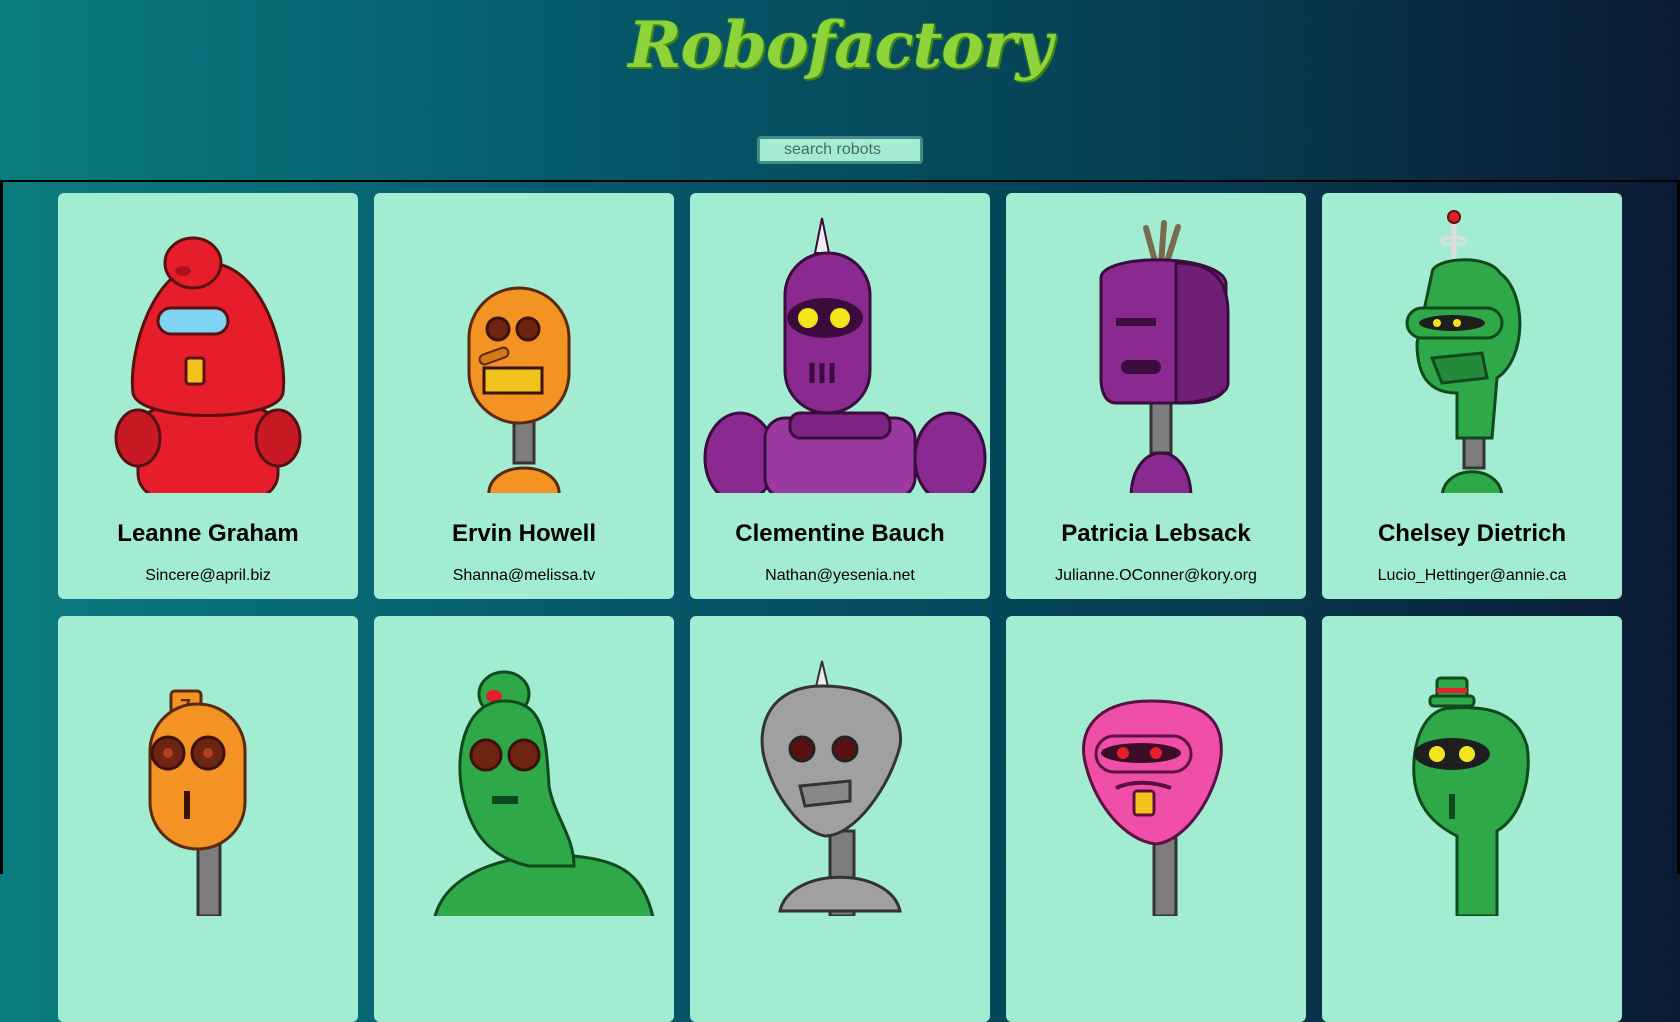  I want to click on robot-card: Leanne Graham Sincere@april.biz, so click(208, 396).